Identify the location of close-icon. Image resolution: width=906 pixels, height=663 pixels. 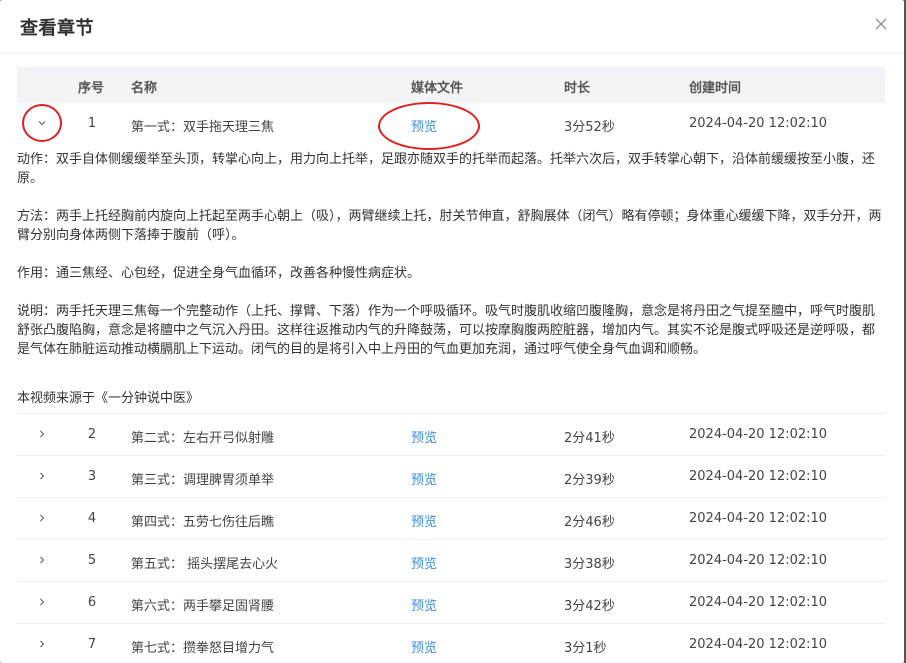
(882, 25).